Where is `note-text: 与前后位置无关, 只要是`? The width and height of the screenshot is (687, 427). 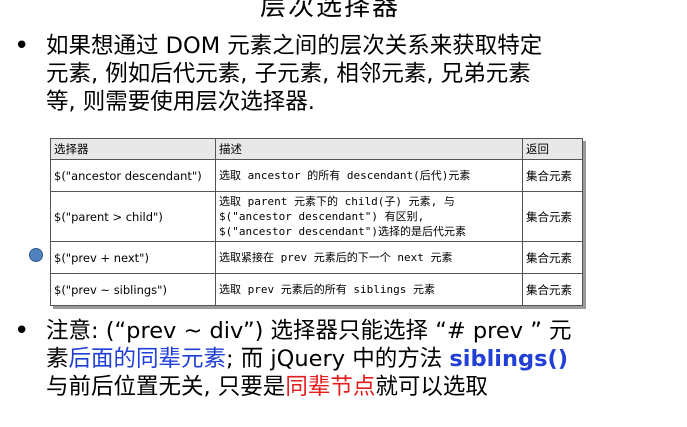 note-text: 与前后位置无关, 只要是 is located at coordinates (166, 387).